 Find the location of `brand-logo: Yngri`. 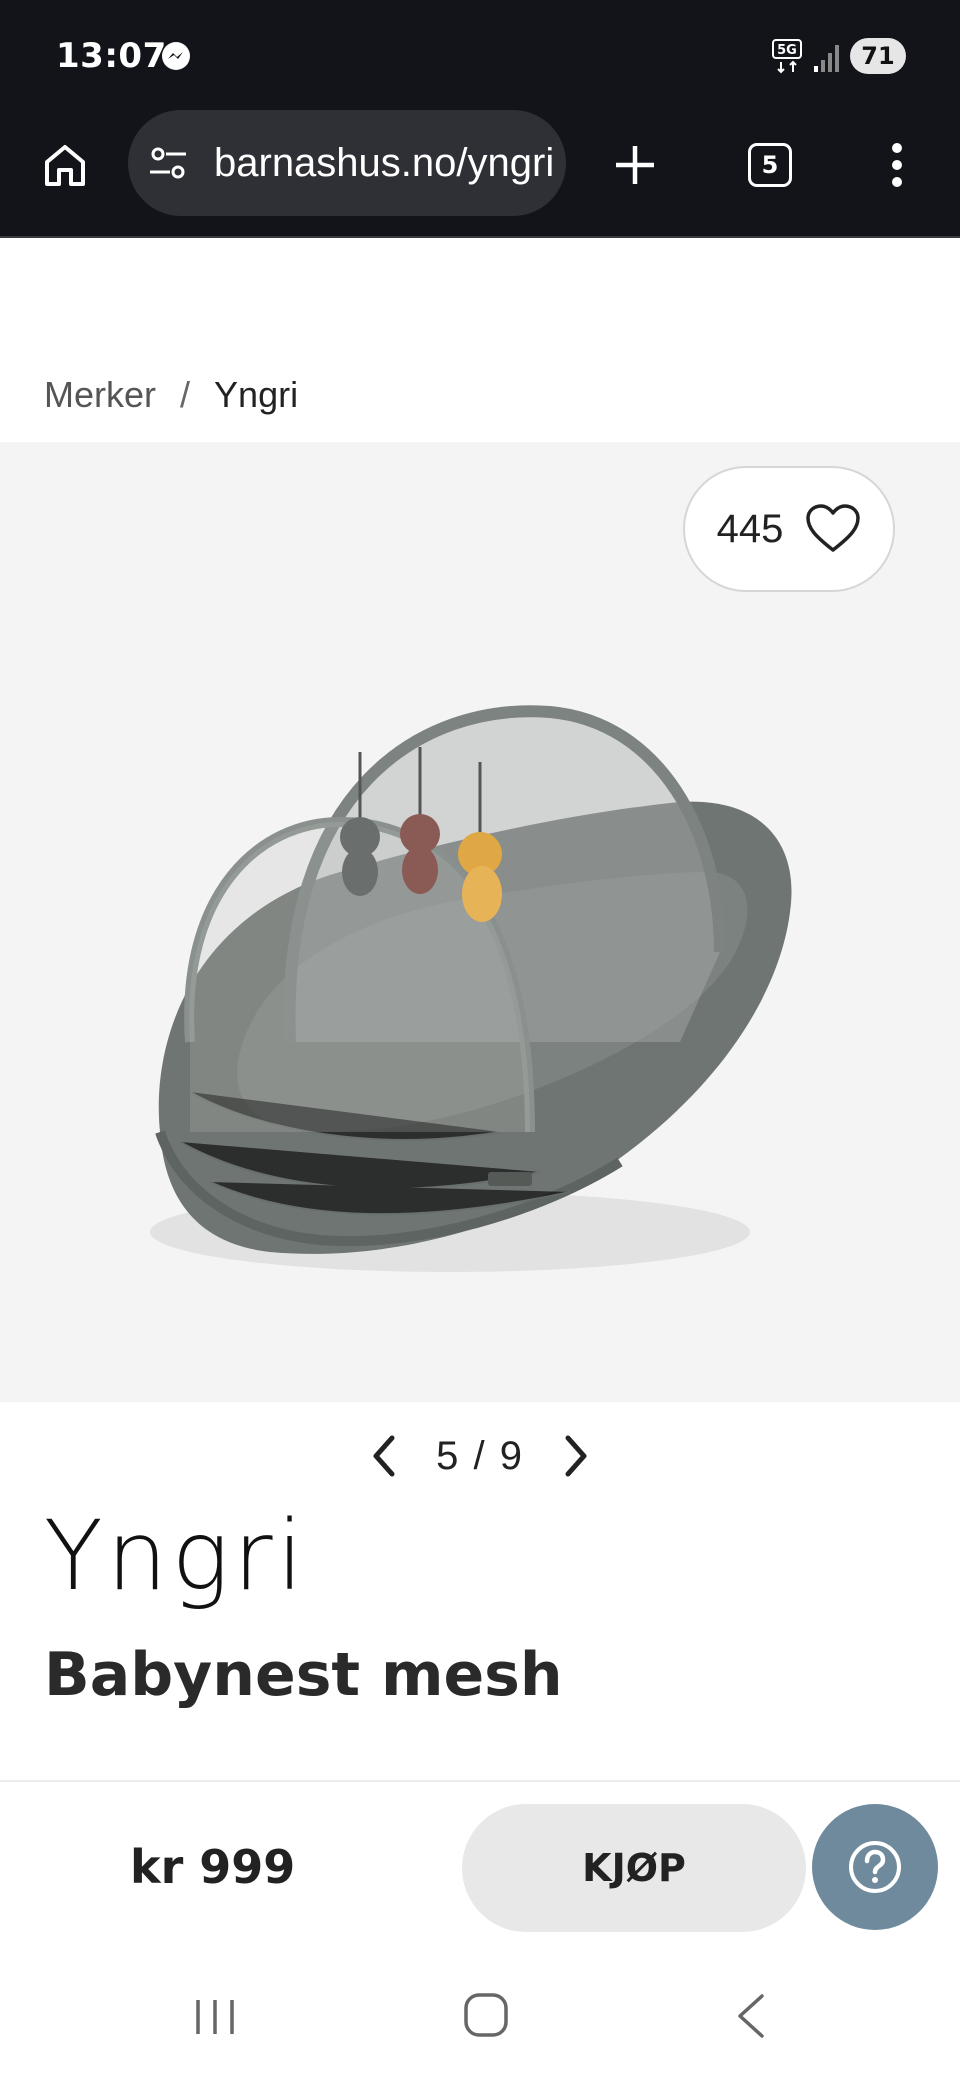

brand-logo: Yngri is located at coordinates (189, 1556).